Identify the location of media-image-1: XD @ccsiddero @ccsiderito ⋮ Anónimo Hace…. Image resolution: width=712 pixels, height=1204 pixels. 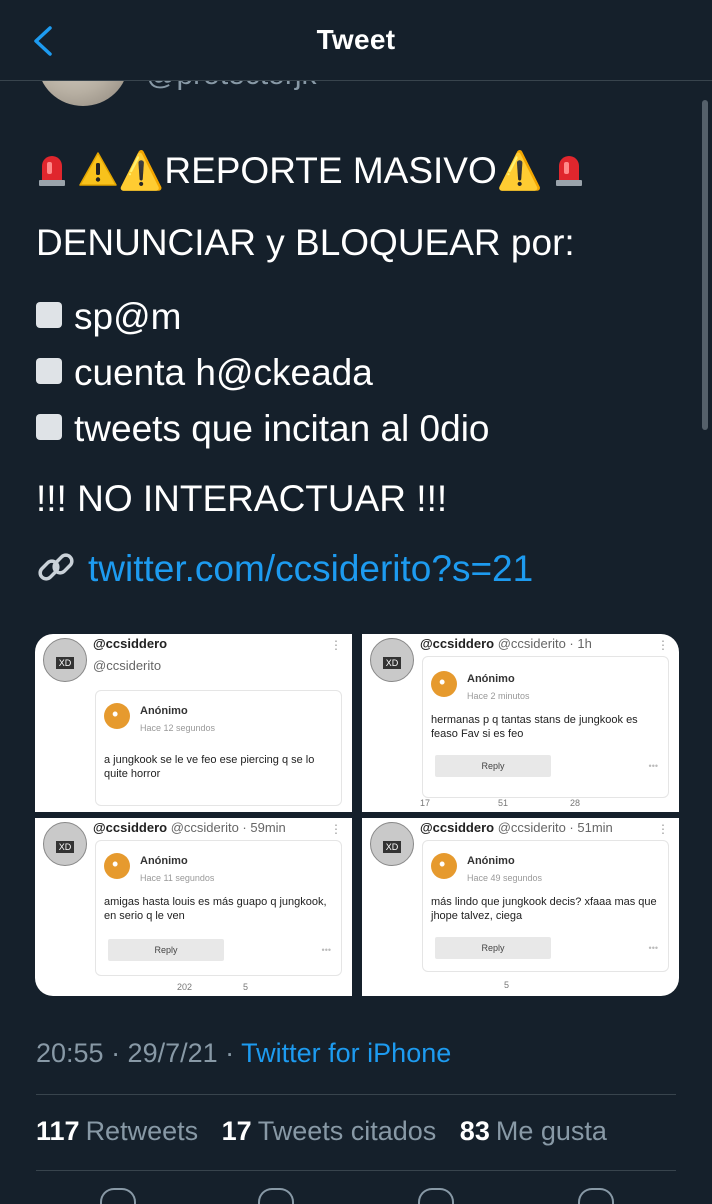
(193, 723).